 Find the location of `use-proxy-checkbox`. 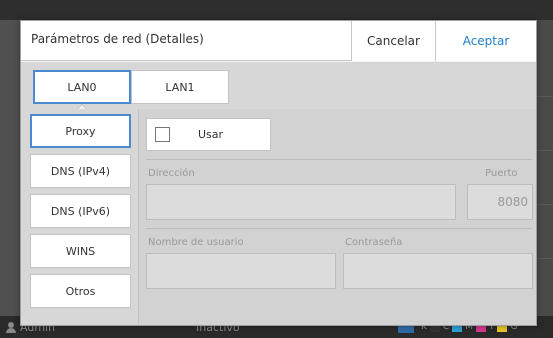

use-proxy-checkbox is located at coordinates (162, 134).